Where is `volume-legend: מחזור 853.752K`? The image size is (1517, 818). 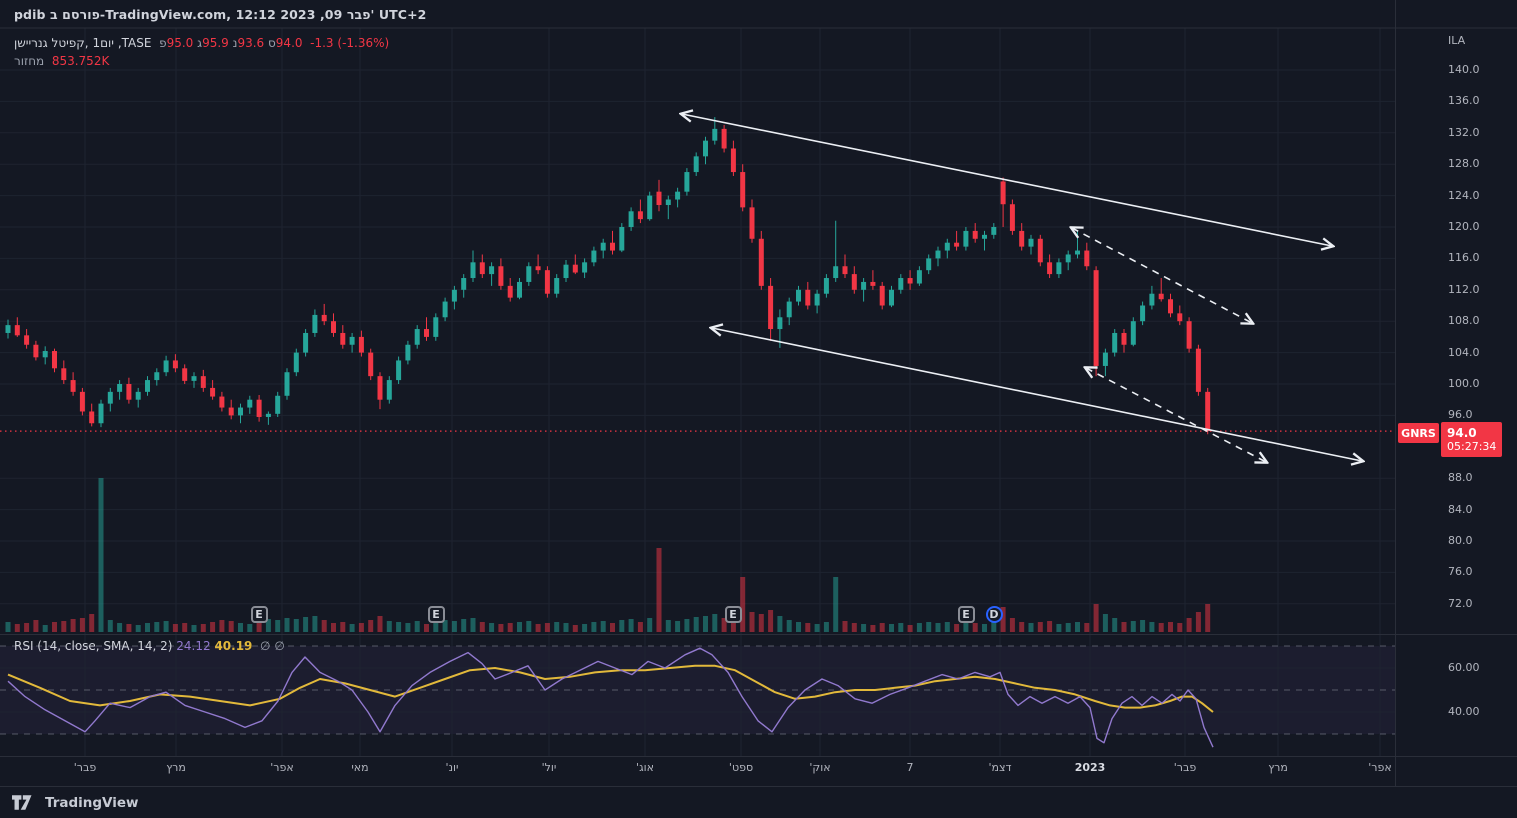
volume-legend: מחזור 853.752K is located at coordinates (61, 61).